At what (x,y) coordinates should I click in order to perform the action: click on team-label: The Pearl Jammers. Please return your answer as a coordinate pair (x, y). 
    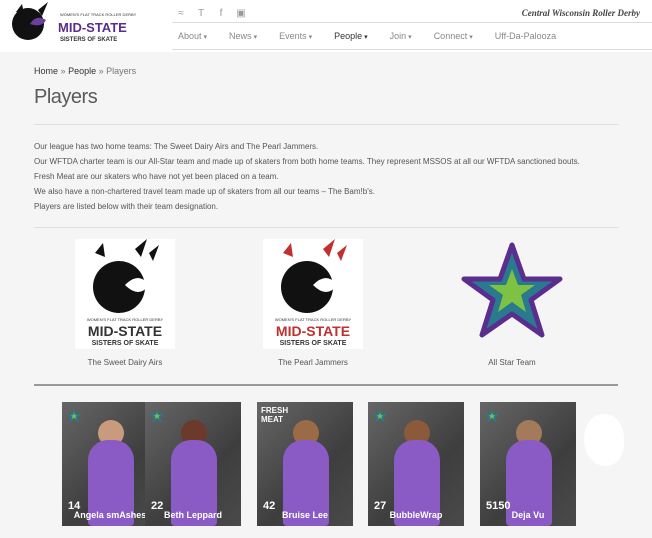
    Looking at the image, I should click on (313, 362).